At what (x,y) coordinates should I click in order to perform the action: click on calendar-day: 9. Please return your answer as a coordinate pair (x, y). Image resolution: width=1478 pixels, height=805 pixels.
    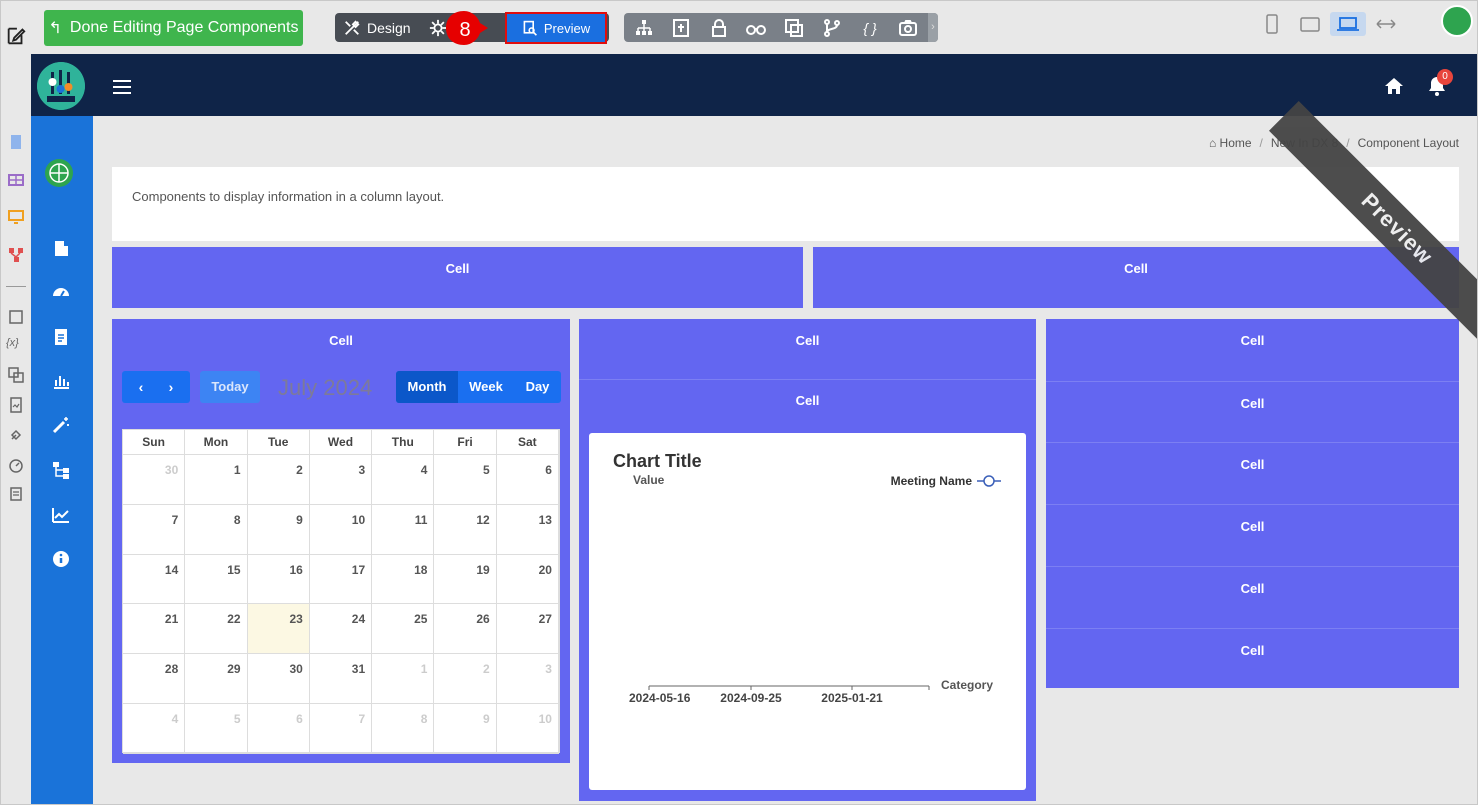
    Looking at the image, I should click on (278, 529).